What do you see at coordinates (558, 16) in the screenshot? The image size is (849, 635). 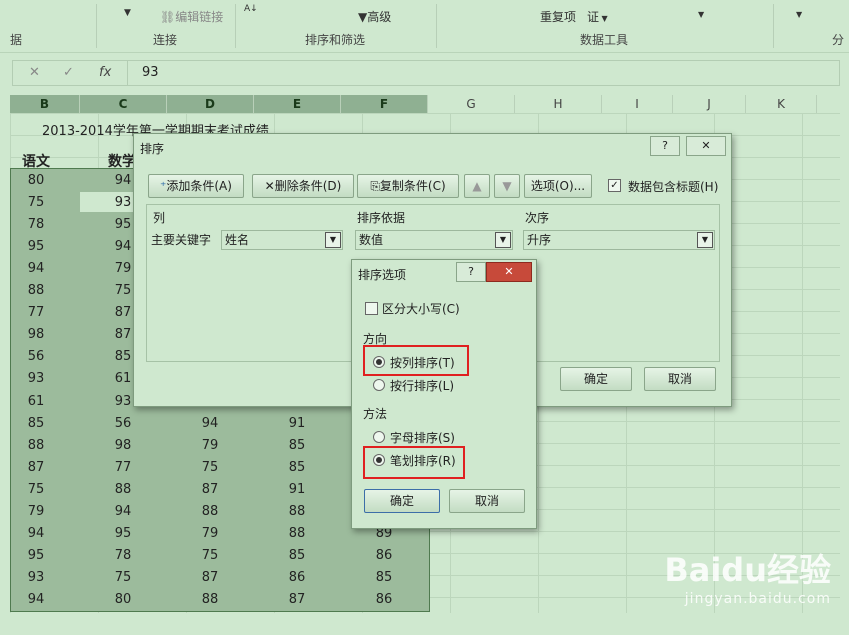 I see `remove-duplicates-button: 重复项` at bounding box center [558, 16].